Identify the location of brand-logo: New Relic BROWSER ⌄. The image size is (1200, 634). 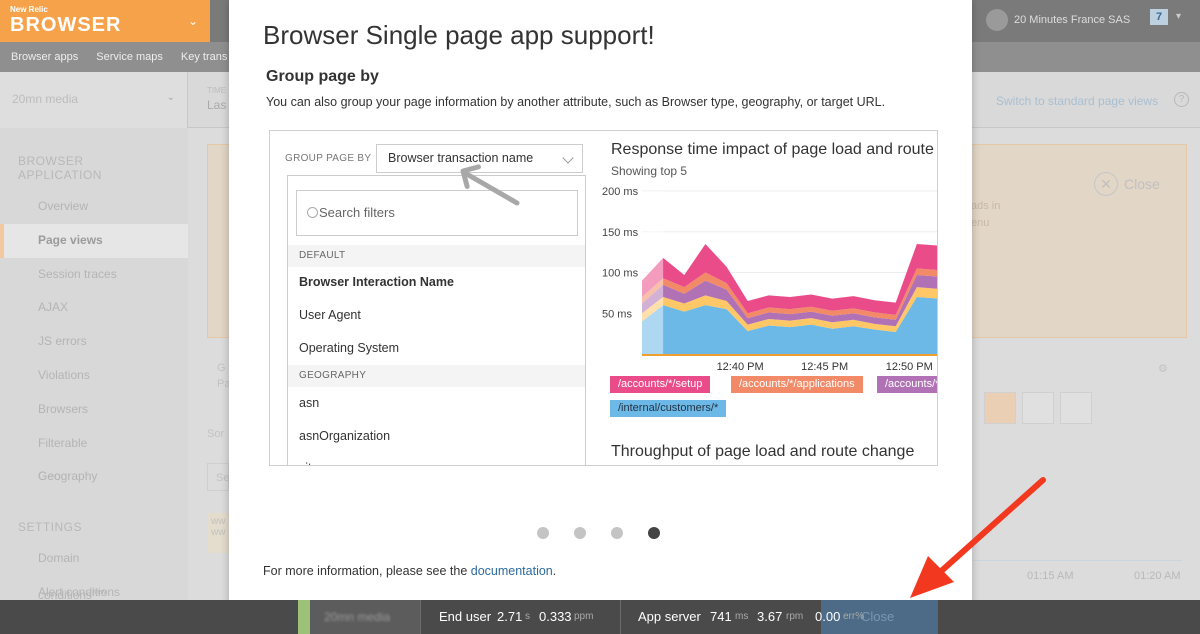
(105, 21).